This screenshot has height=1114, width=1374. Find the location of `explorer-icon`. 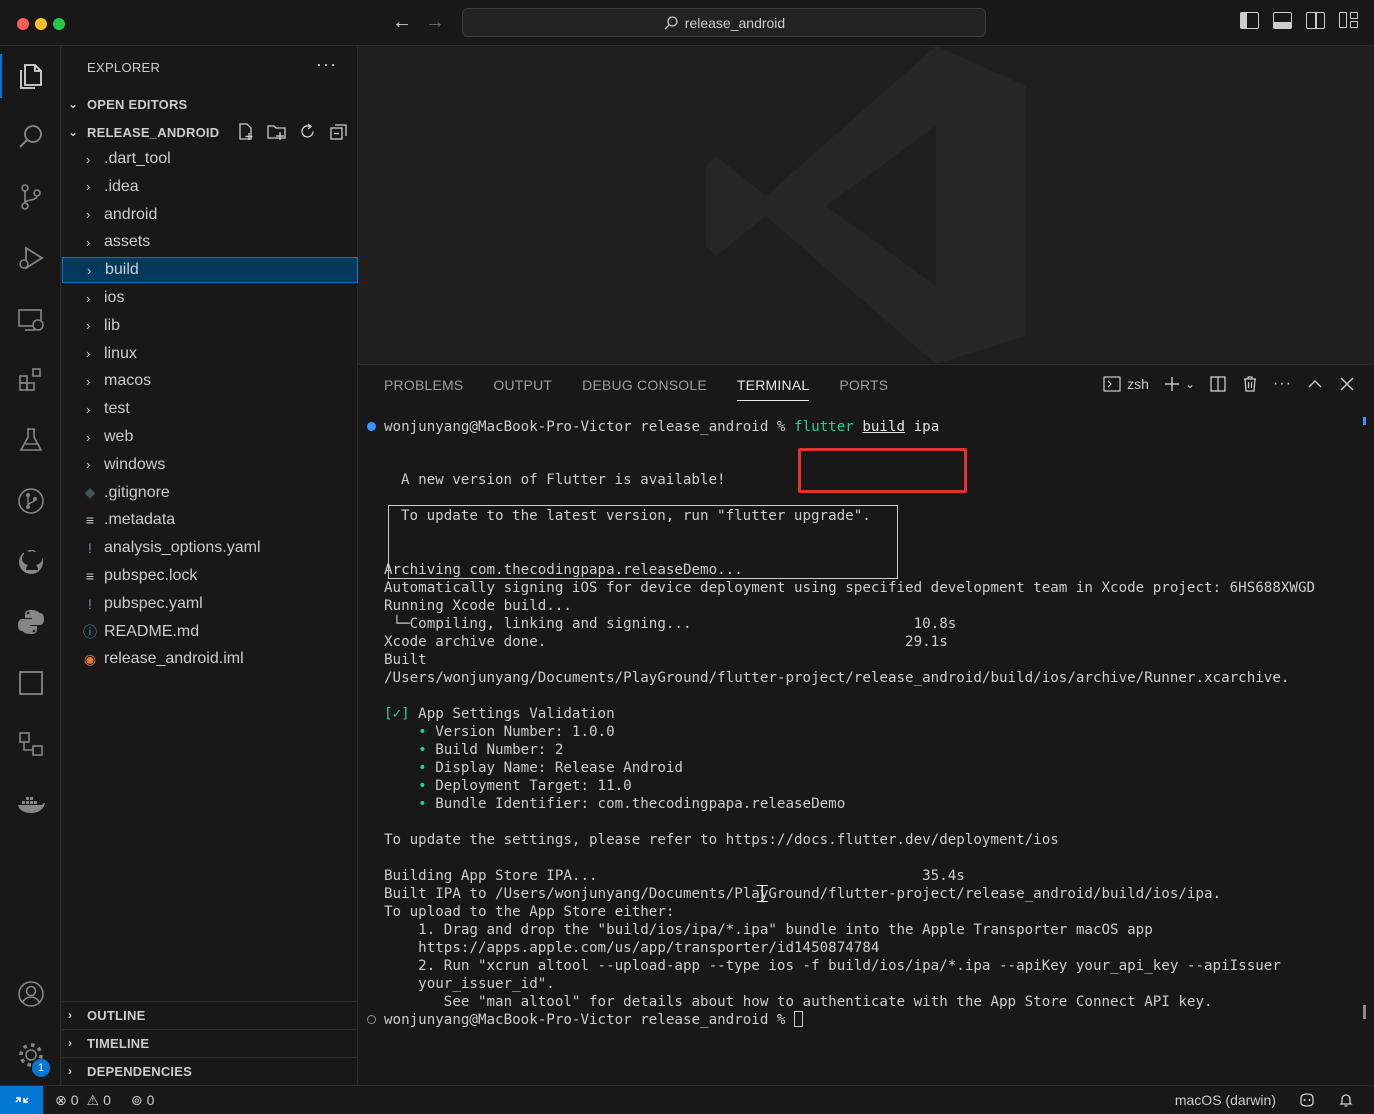

explorer-icon is located at coordinates (30, 76).